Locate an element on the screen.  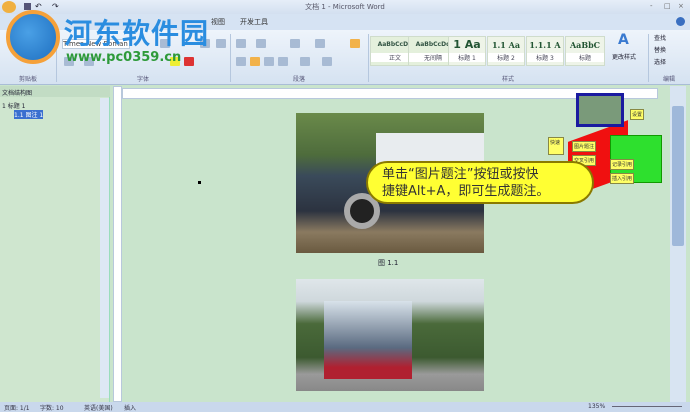
page-count: 页面: 1/1 is located at coordinates (17, 407).